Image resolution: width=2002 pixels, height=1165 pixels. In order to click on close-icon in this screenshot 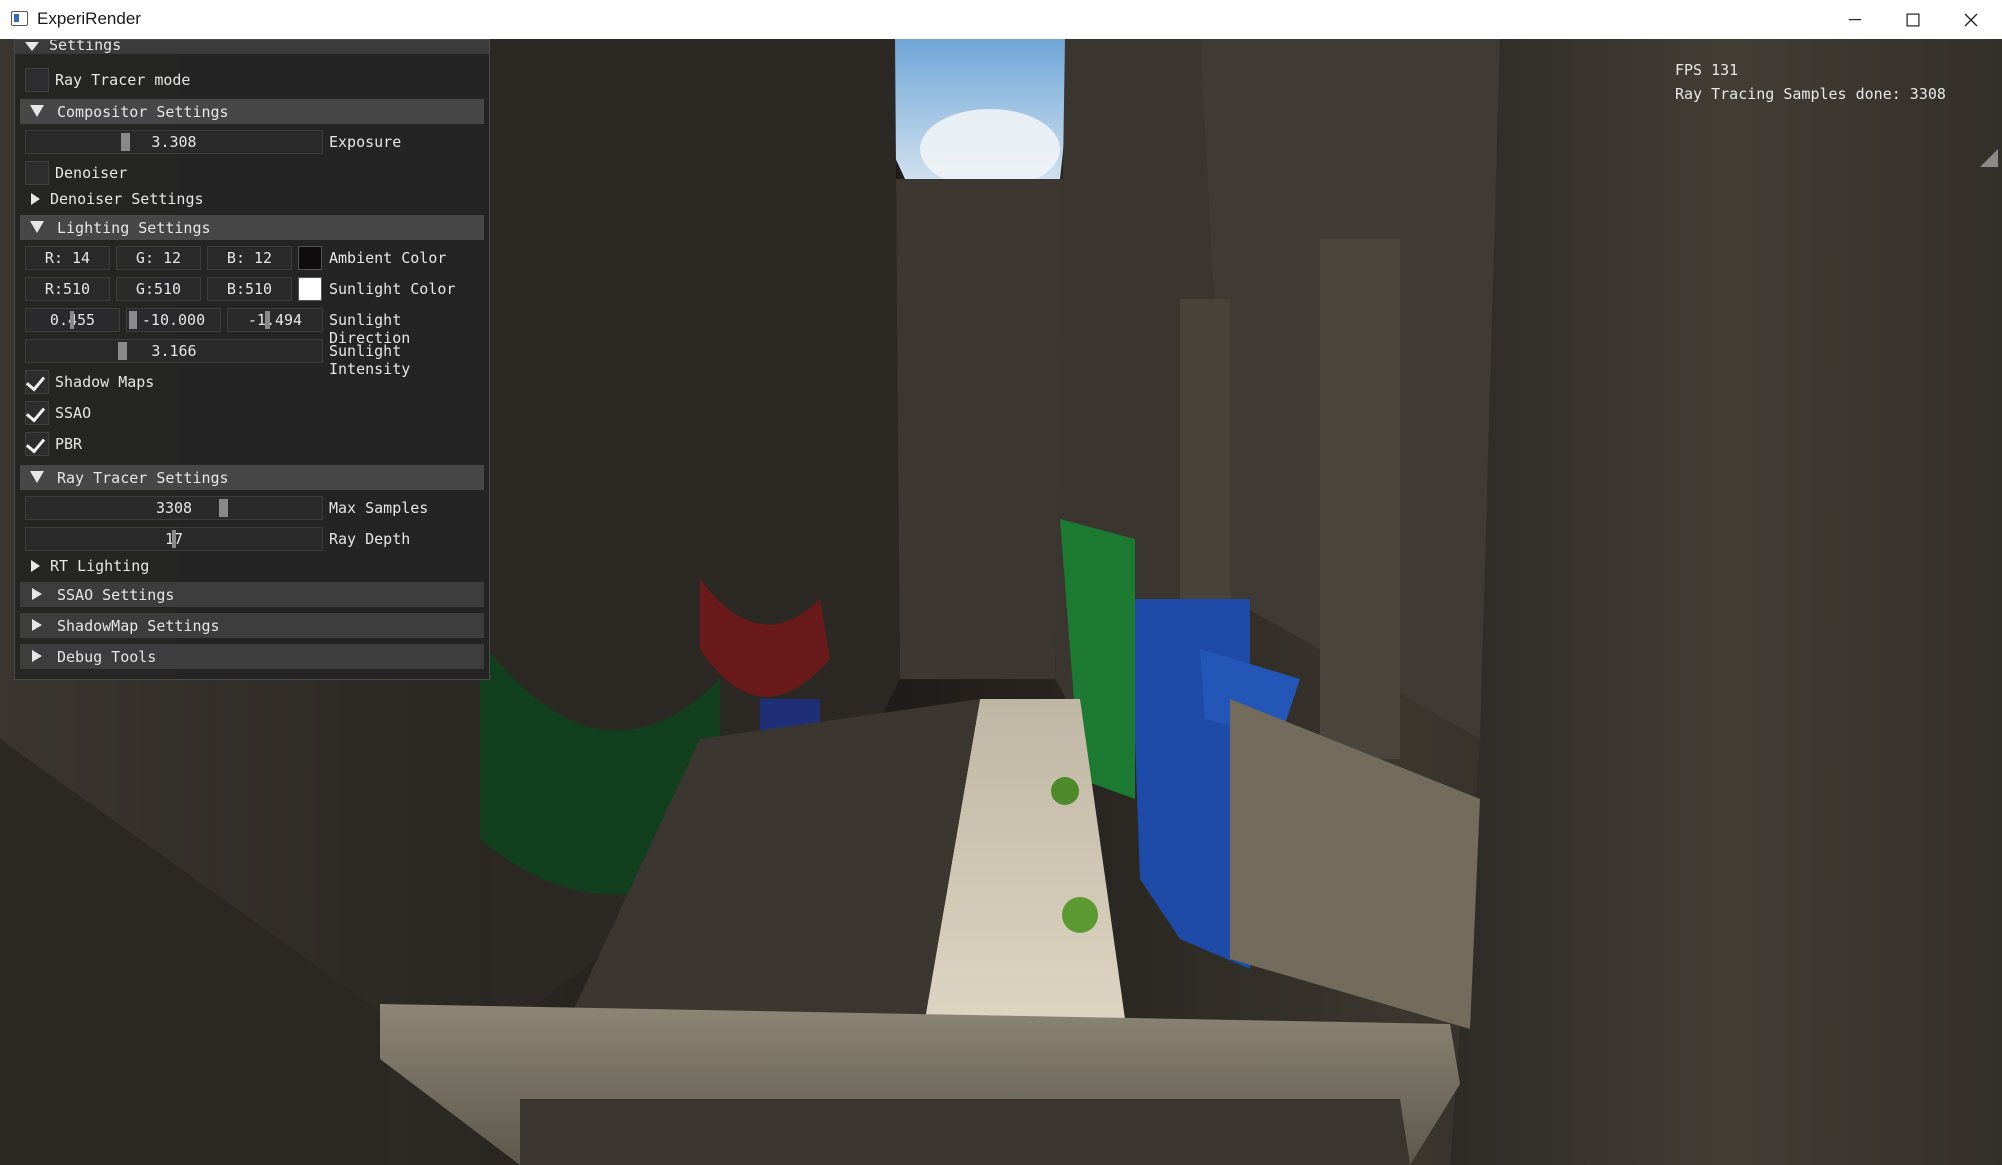, I will do `click(1971, 19)`.